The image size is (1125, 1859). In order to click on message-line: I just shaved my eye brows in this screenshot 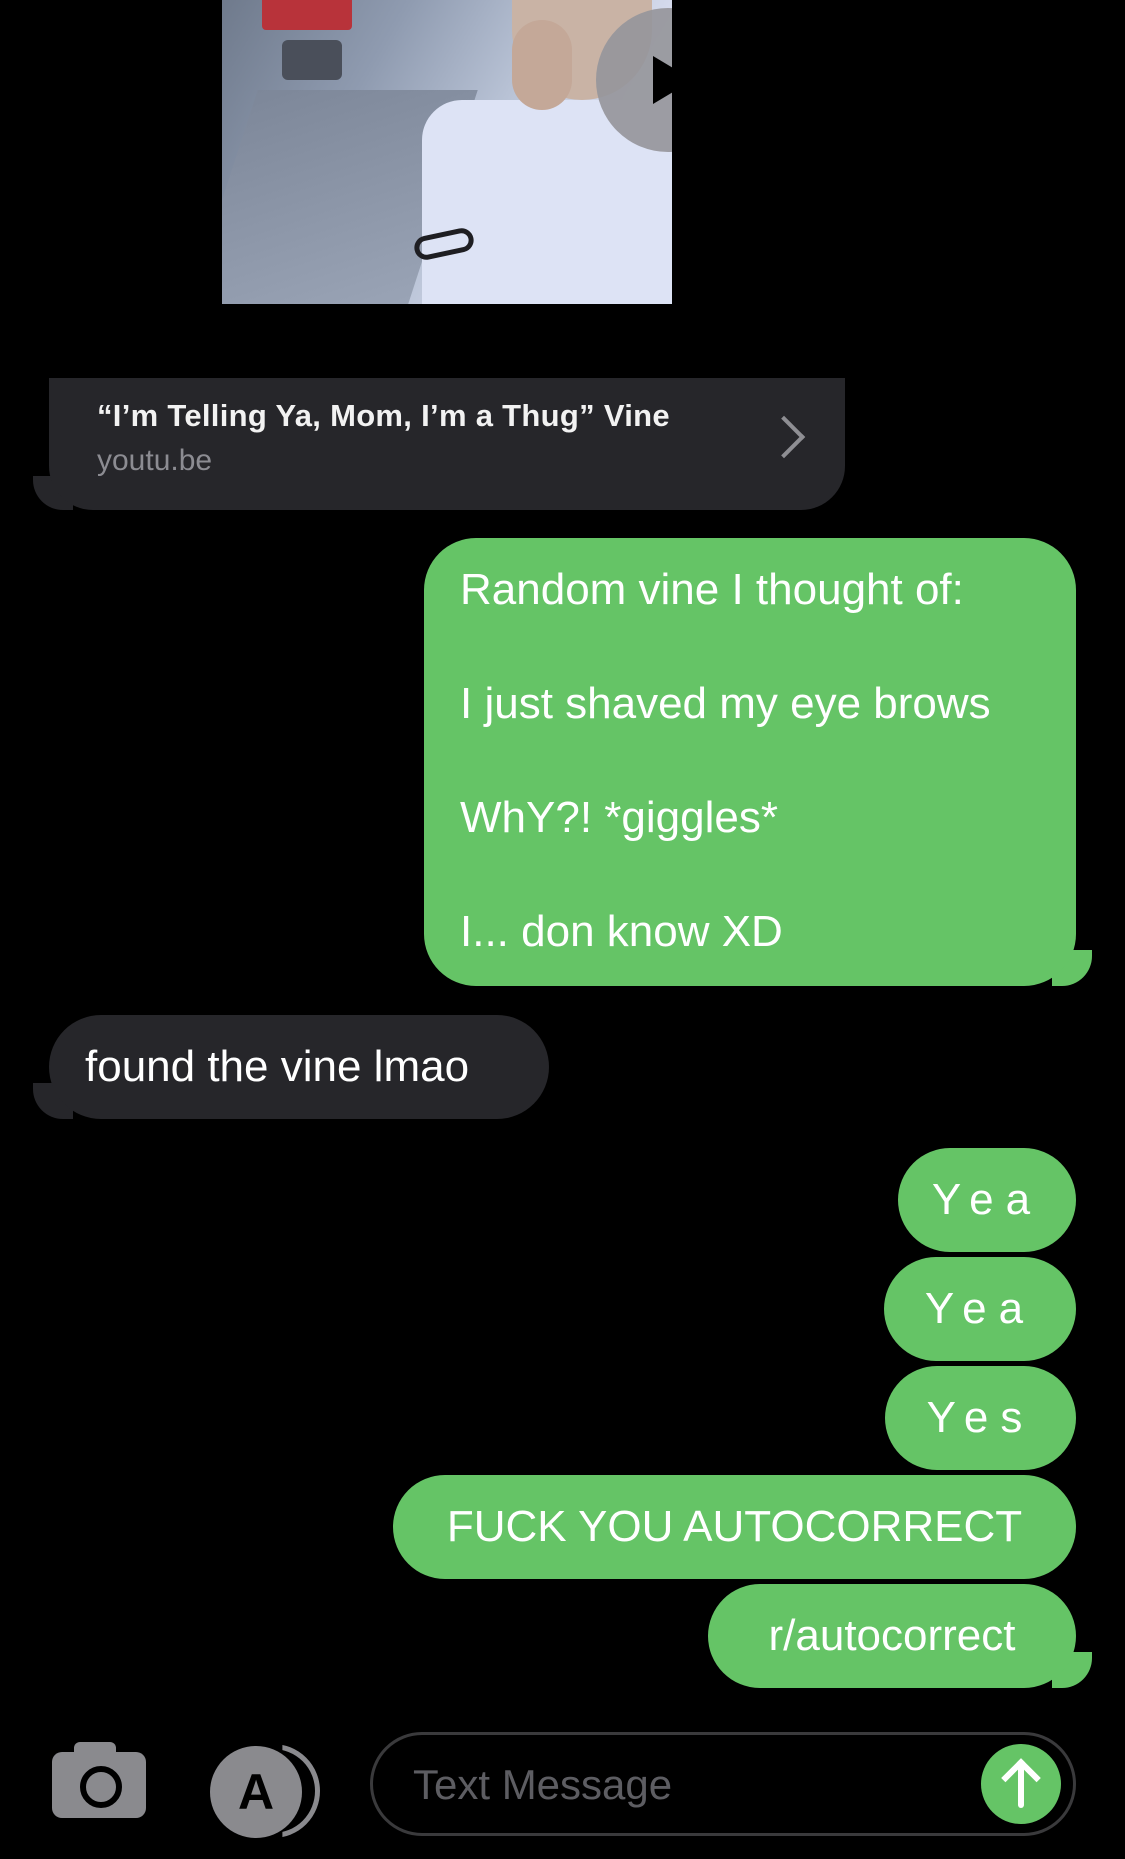, I will do `click(725, 703)`.